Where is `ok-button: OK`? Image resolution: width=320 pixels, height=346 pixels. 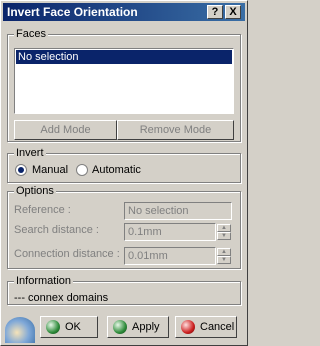
ok-button: OK is located at coordinates (69, 327).